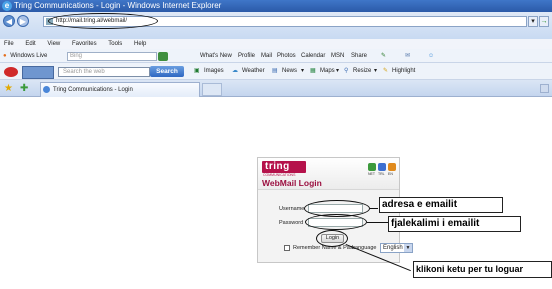 This screenshot has height=289, width=552. Describe the element at coordinates (372, 167) in the screenshot. I see `language-flag-net-icon` at that location.